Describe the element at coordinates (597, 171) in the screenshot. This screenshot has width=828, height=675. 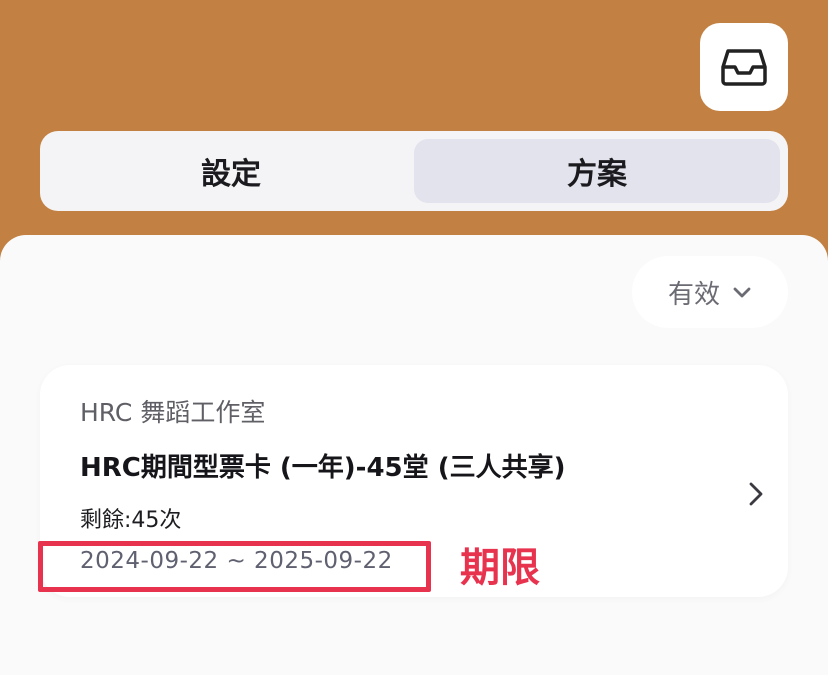
I see `tab-plans: 方案` at that location.